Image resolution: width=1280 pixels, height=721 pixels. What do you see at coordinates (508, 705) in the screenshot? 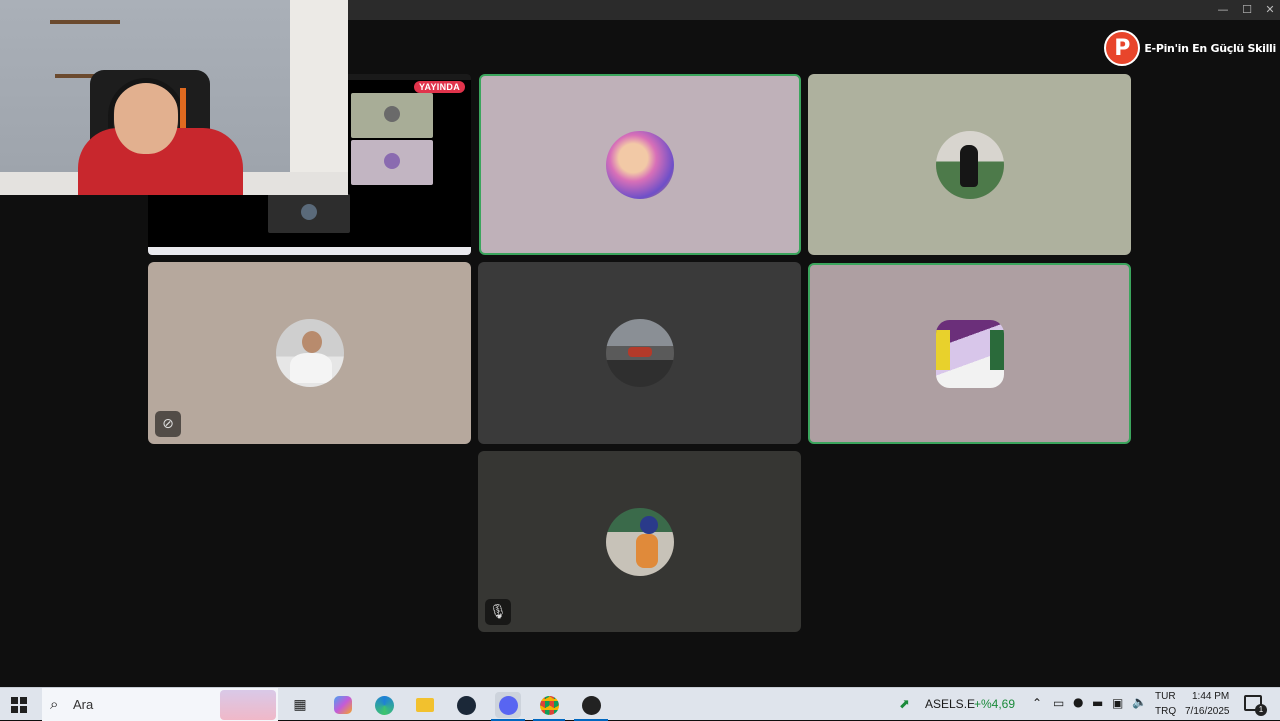
I see `discord-icon` at bounding box center [508, 705].